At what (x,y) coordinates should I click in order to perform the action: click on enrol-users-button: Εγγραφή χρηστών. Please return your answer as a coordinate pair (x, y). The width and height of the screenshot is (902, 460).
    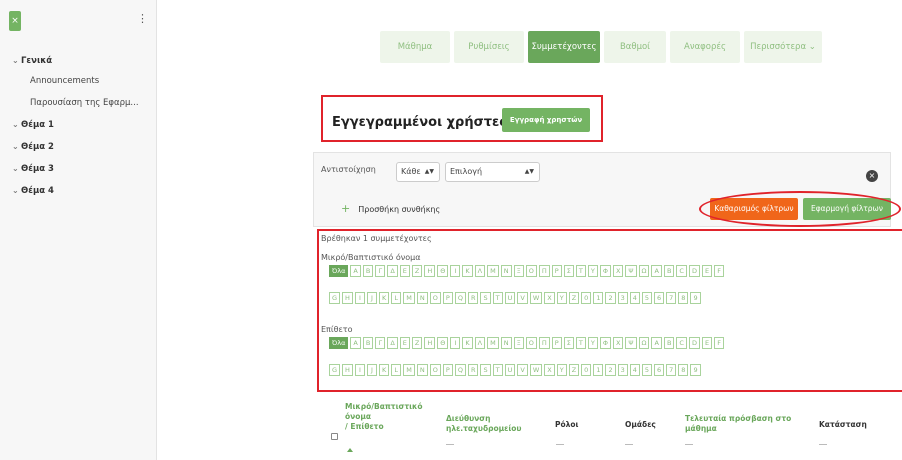
    Looking at the image, I should click on (546, 120).